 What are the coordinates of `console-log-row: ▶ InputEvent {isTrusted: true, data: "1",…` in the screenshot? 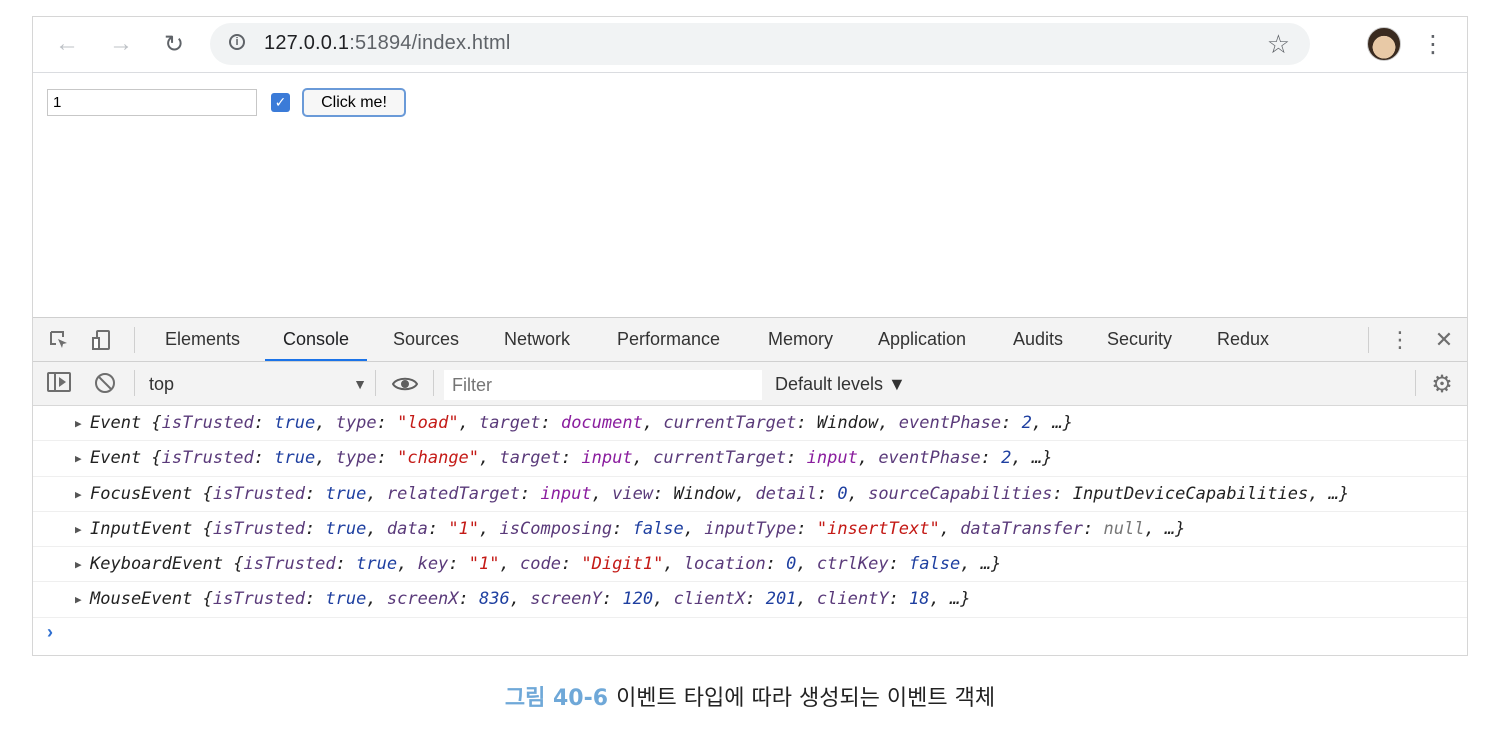 It's located at (750, 530).